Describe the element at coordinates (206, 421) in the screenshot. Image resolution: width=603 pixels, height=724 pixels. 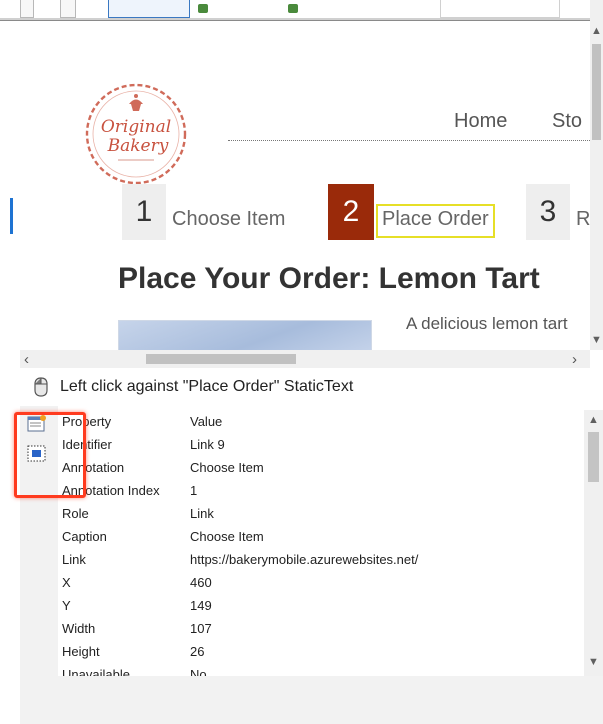
I see `value-column-header: Value` at that location.